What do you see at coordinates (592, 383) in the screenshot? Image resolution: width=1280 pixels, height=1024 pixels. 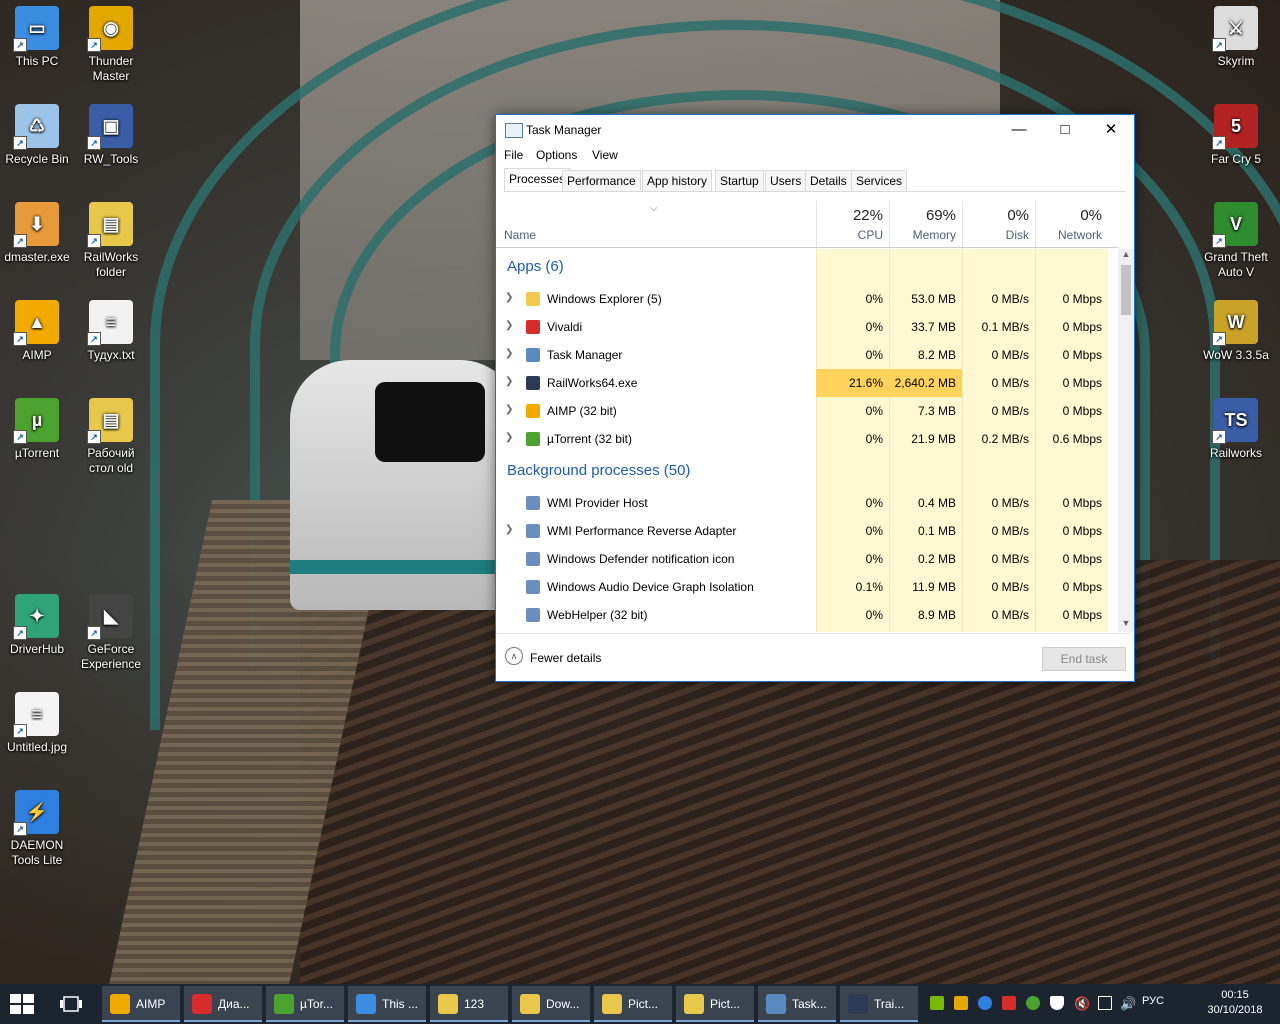 I see `process-name: RailWorks64.exe` at bounding box center [592, 383].